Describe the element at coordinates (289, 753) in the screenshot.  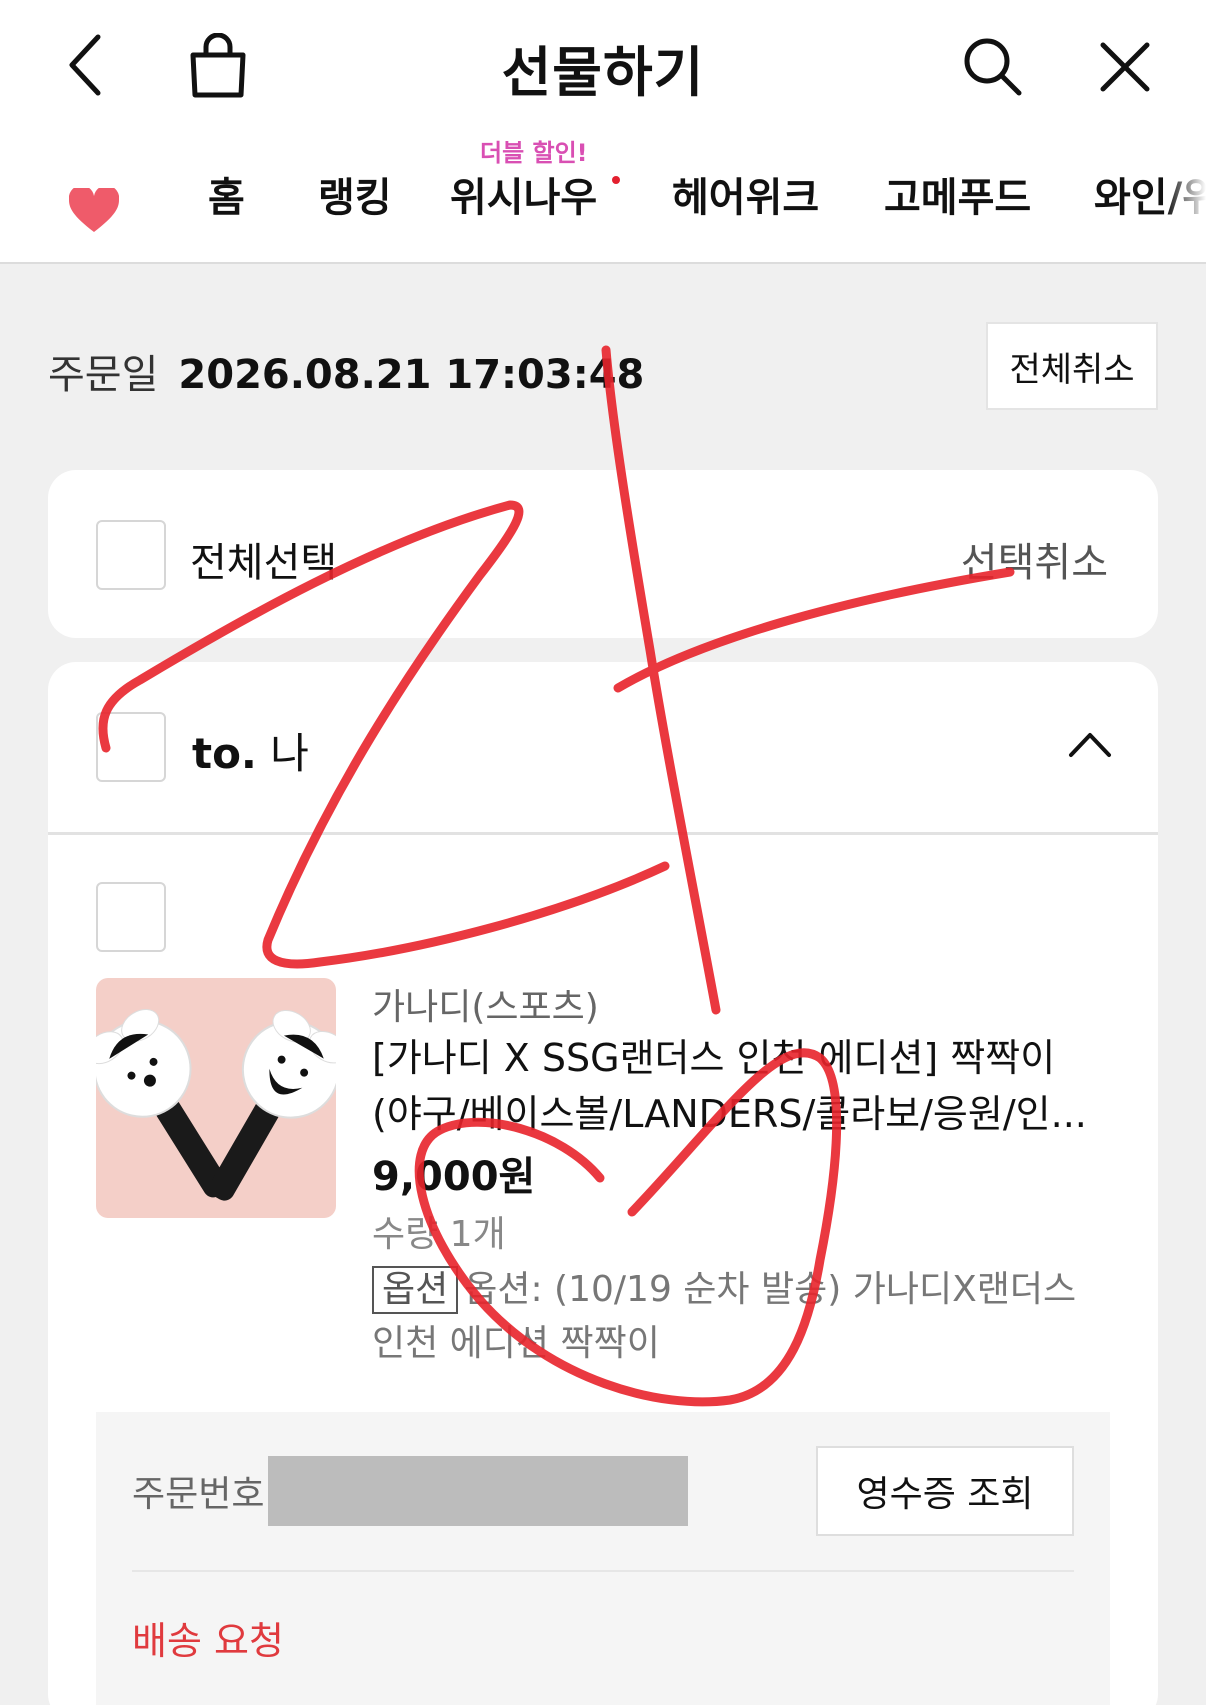
I see `recipient-name: 나` at that location.